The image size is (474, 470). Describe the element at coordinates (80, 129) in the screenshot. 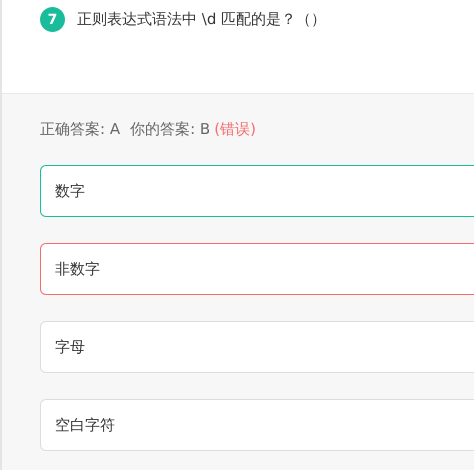

I see `correct-answer-label: 正确答案: A` at that location.